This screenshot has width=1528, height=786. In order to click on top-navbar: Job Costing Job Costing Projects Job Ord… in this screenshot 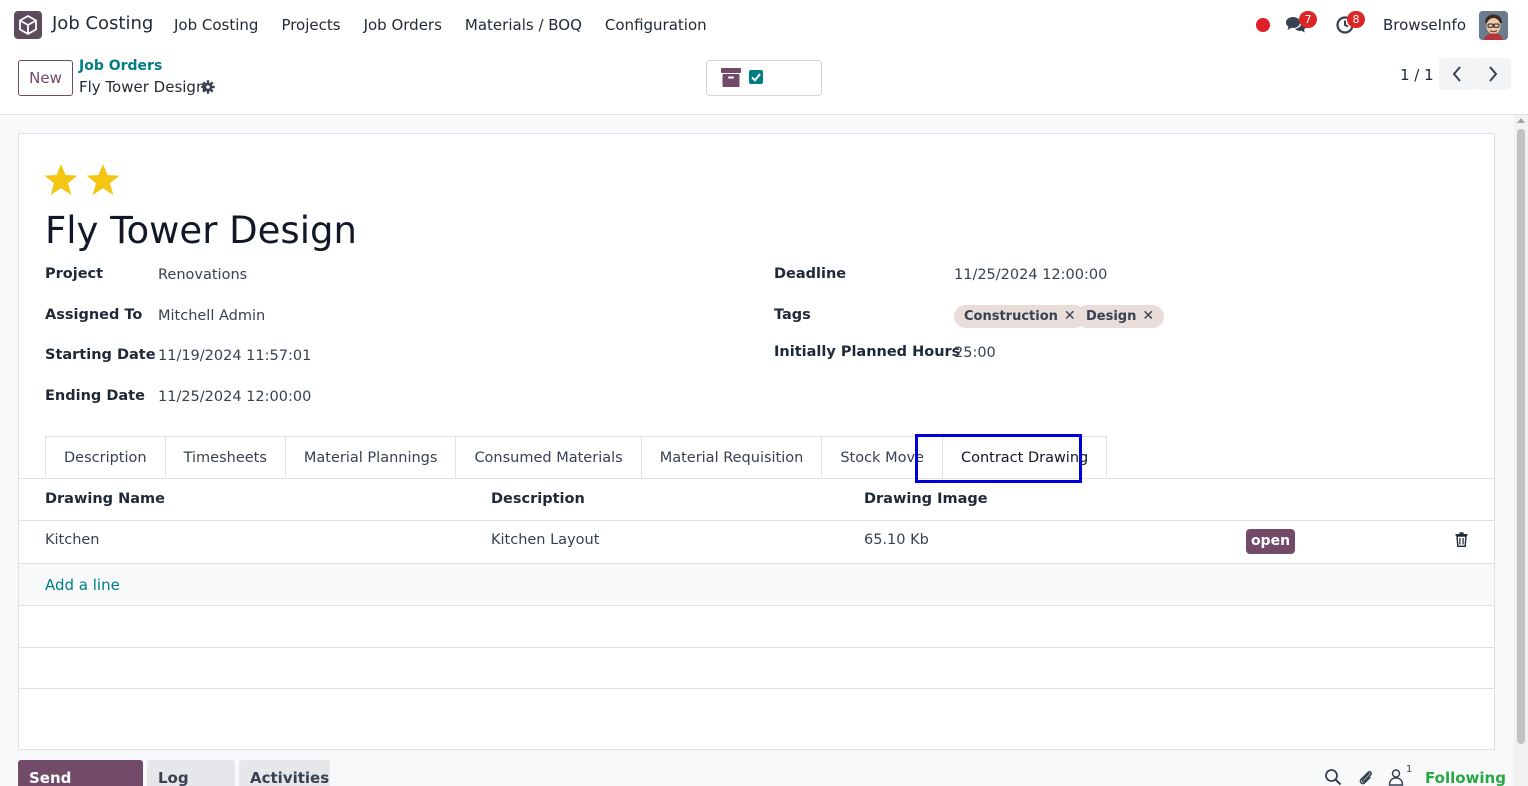, I will do `click(764, 25)`.